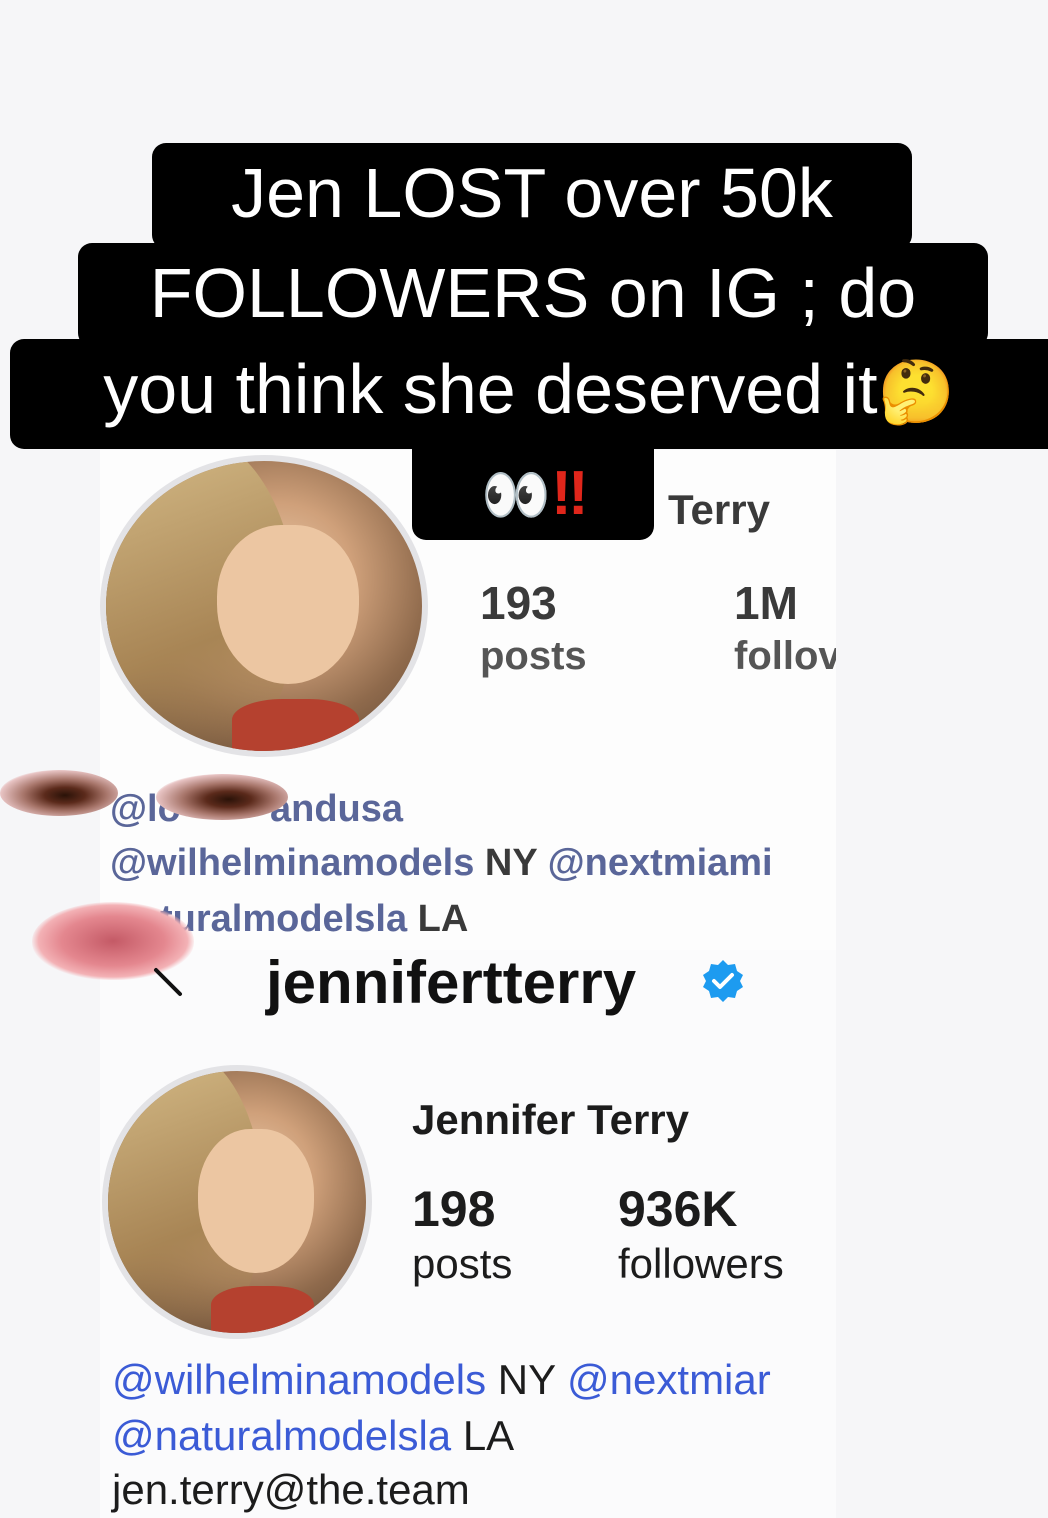 The height and width of the screenshot is (1518, 1048). Describe the element at coordinates (299, 1379) in the screenshot. I see `bio-wilhelmina-link: @wilhelminamodels` at that location.